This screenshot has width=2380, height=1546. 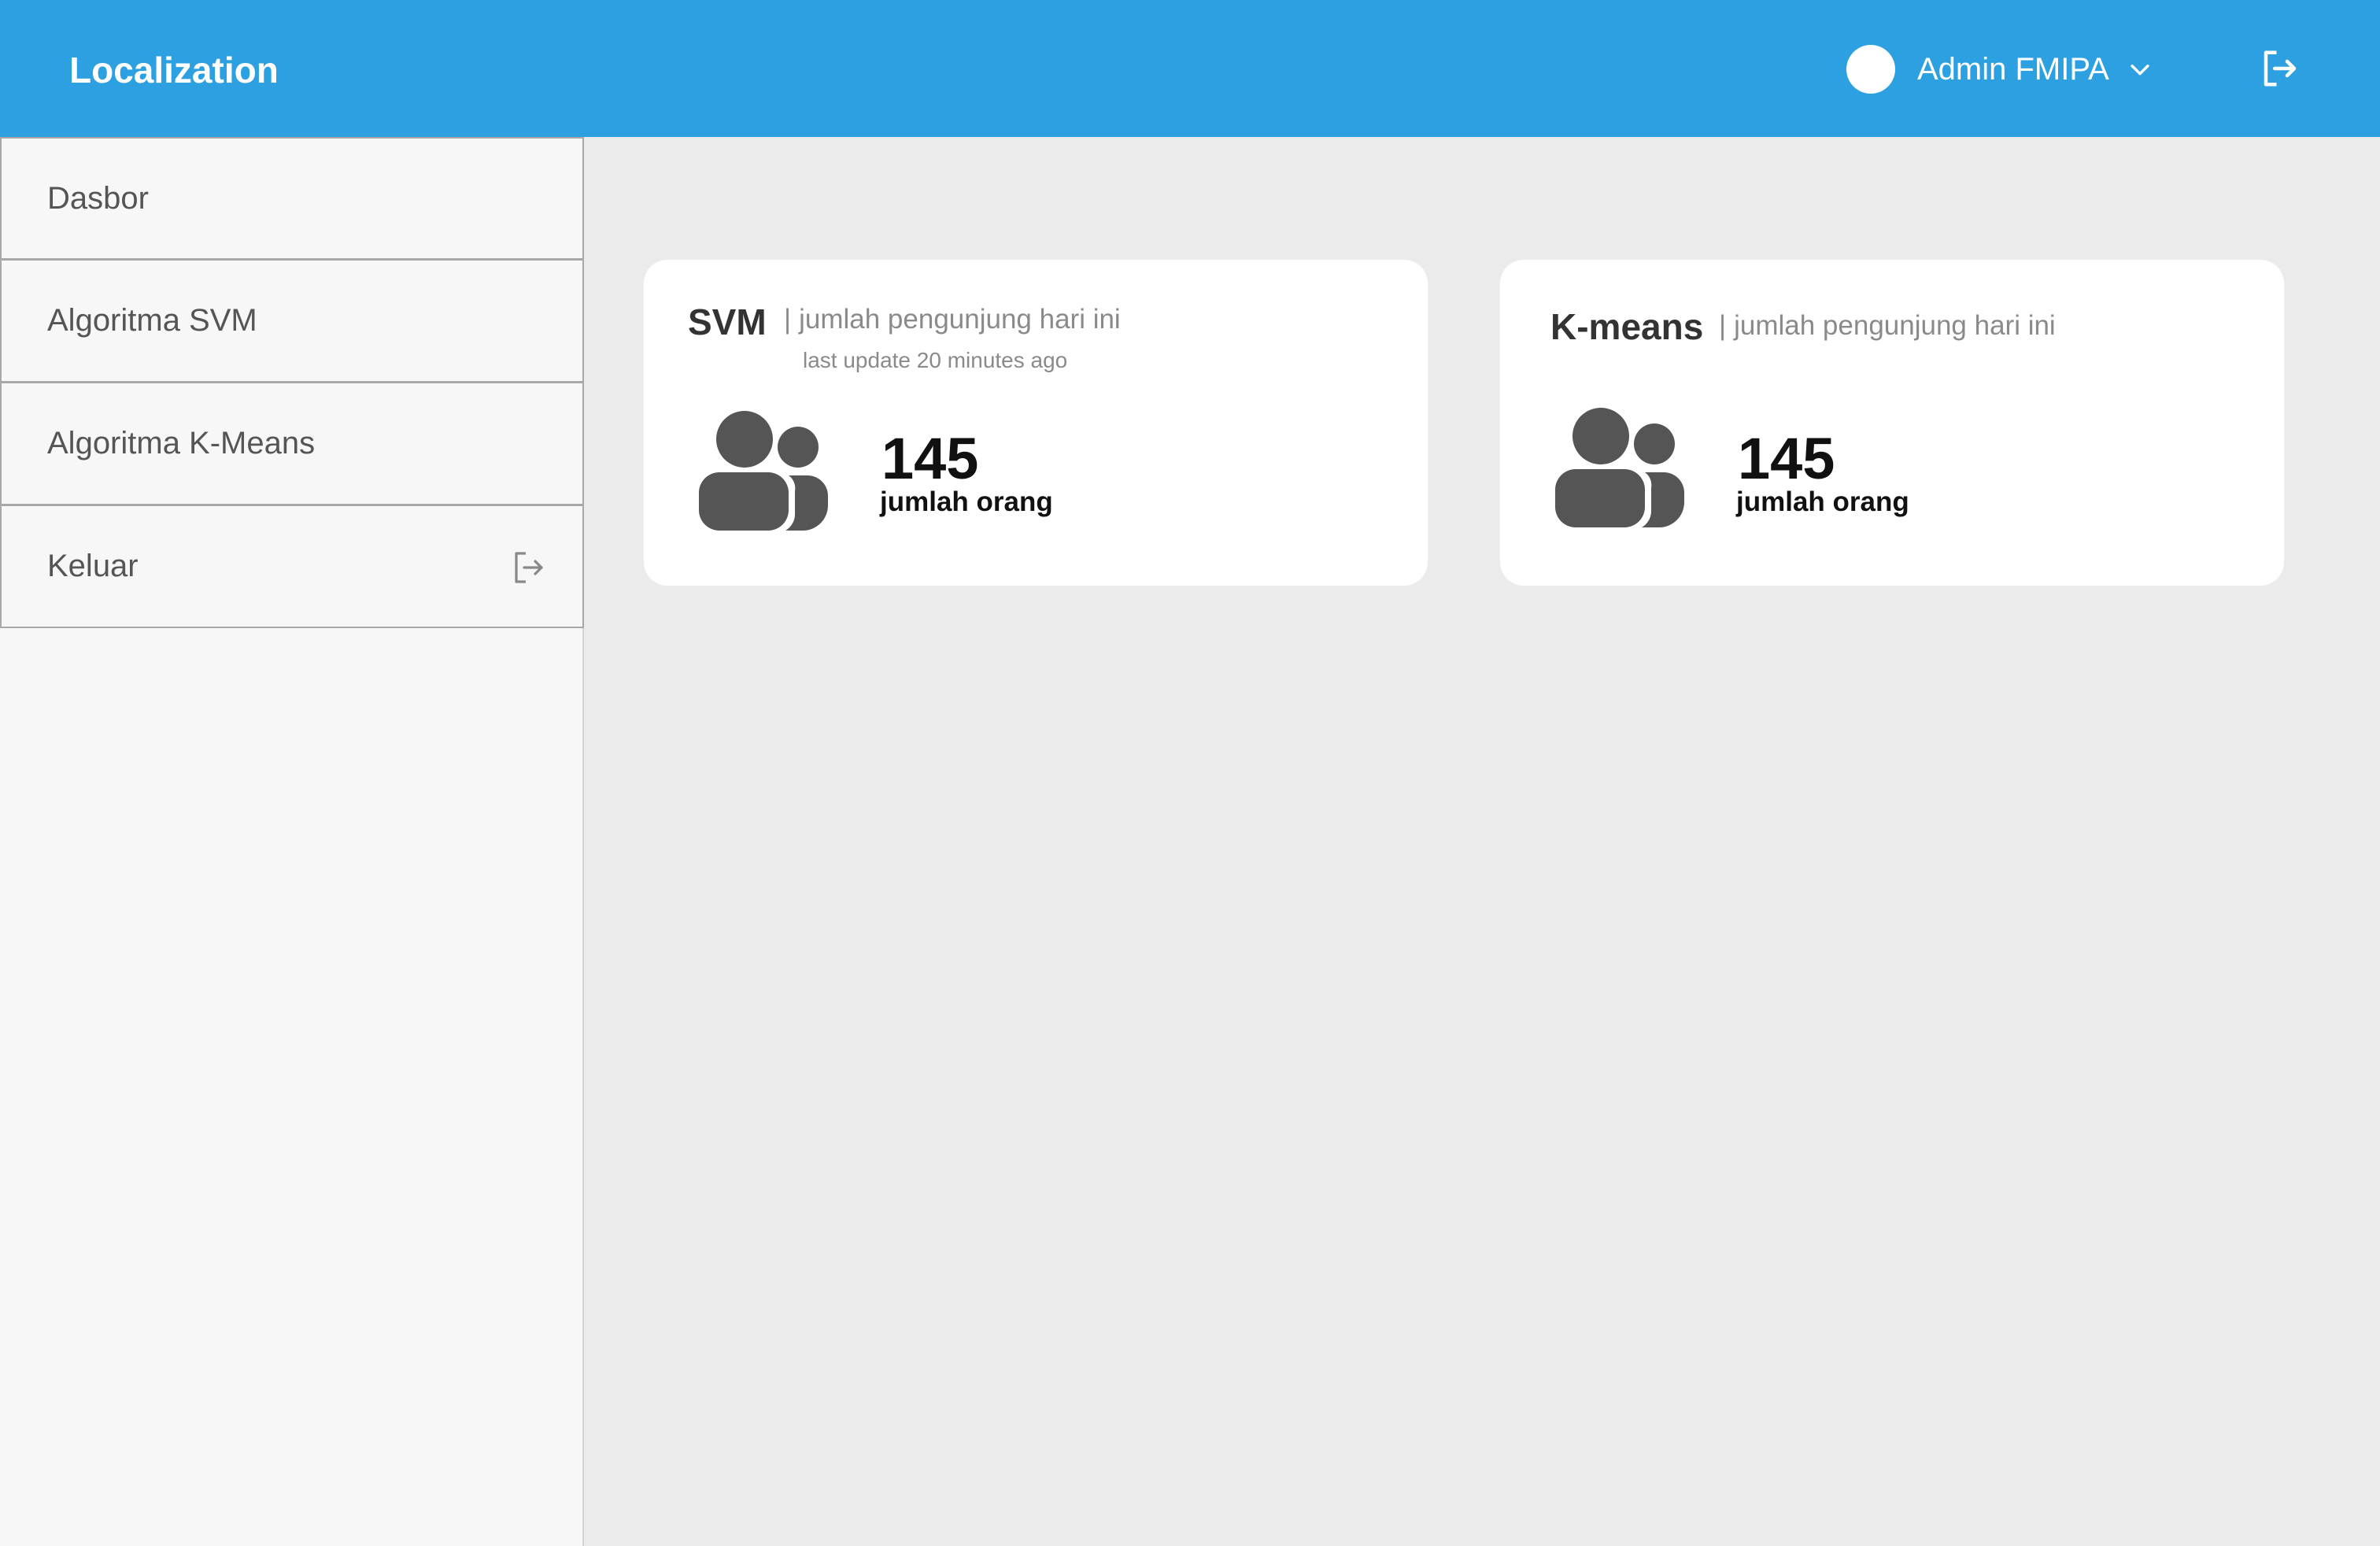 I want to click on sidebar-item-algoritma-kmeans: Algoritma K-Means, so click(x=292, y=444).